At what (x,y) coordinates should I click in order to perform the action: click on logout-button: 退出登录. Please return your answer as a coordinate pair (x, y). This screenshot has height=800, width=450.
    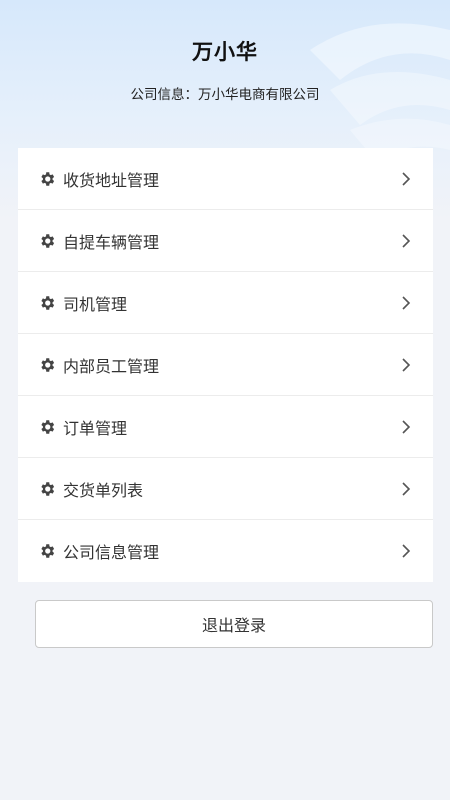
    Looking at the image, I should click on (234, 624).